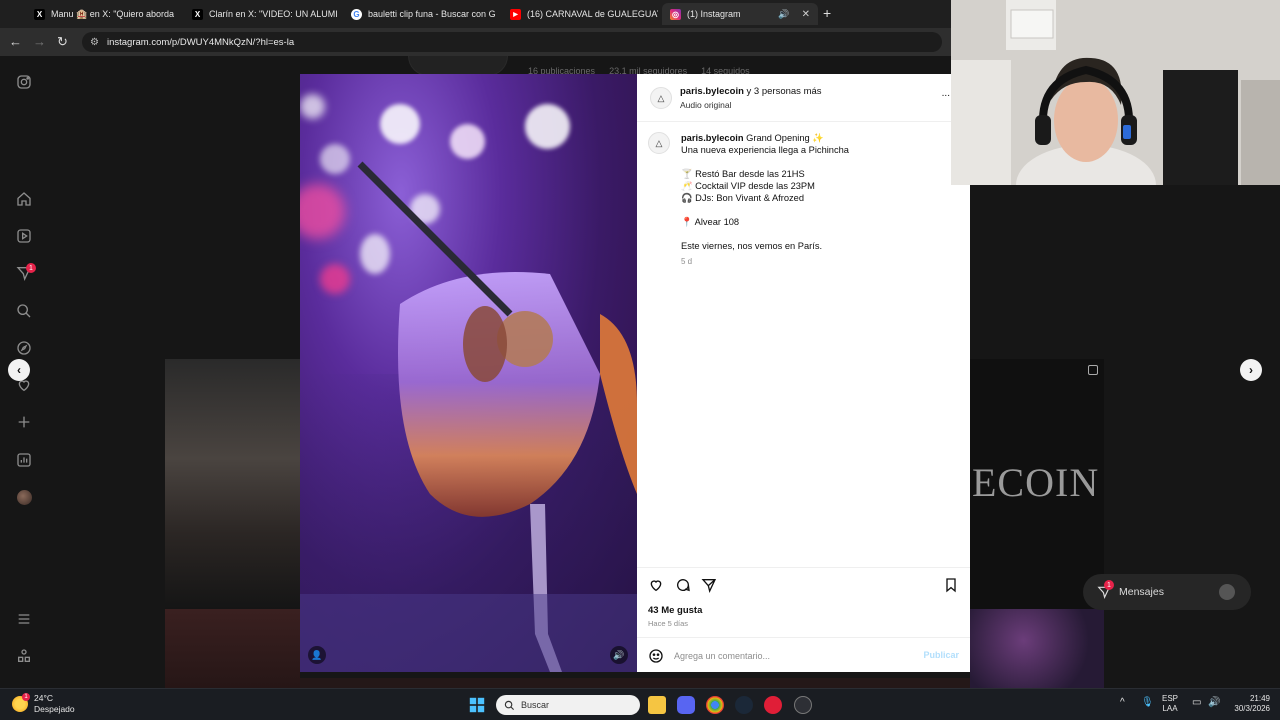 This screenshot has height=720, width=1280. I want to click on caption-line: 🍸 Restó Bar desde las 21HS, so click(743, 174).